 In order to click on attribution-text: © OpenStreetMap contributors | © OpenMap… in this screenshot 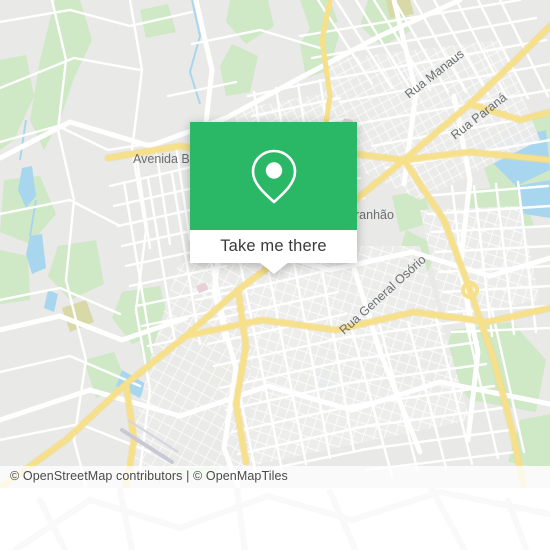, I will do `click(149, 476)`.